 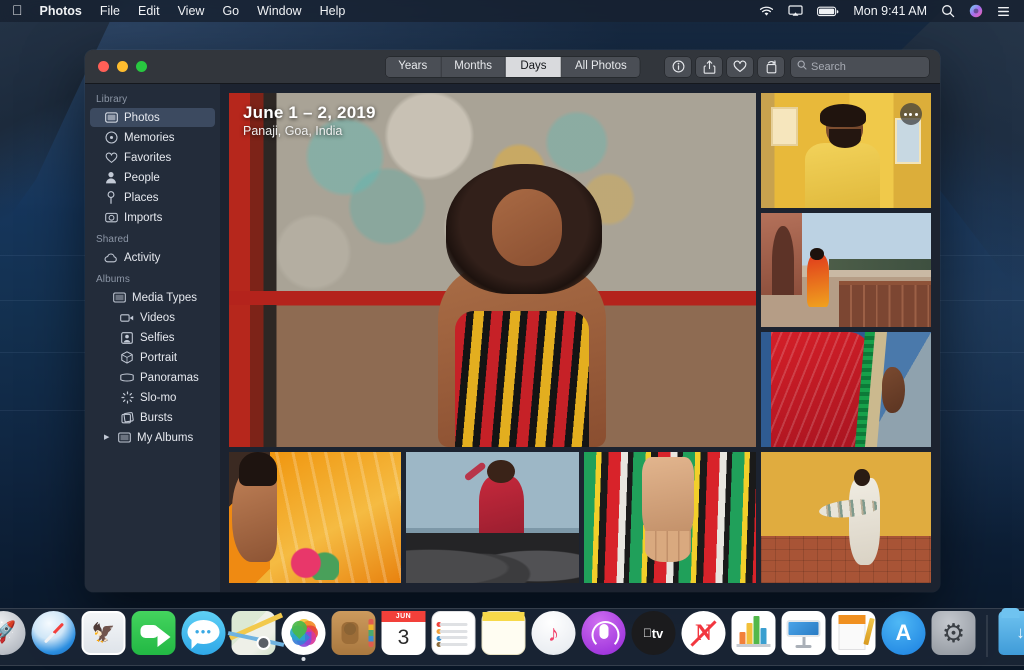 What do you see at coordinates (669, 517) in the screenshot?
I see `photo-hand-striped-fabric` at bounding box center [669, 517].